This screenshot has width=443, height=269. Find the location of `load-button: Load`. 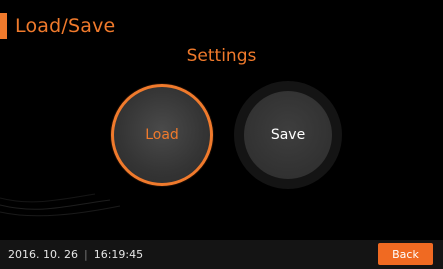

load-button: Load is located at coordinates (162, 135).